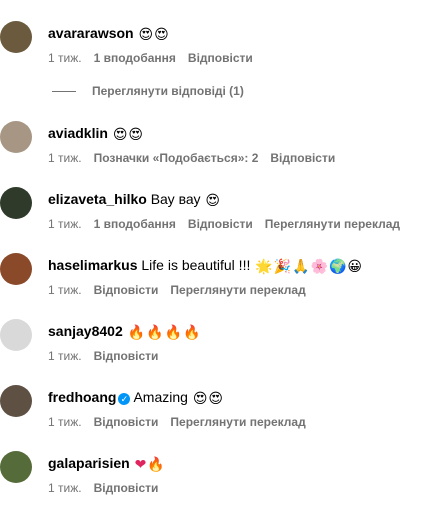 The width and height of the screenshot is (435, 511). Describe the element at coordinates (355, 267) in the screenshot. I see `smile-emoji-icon: 😀` at that location.